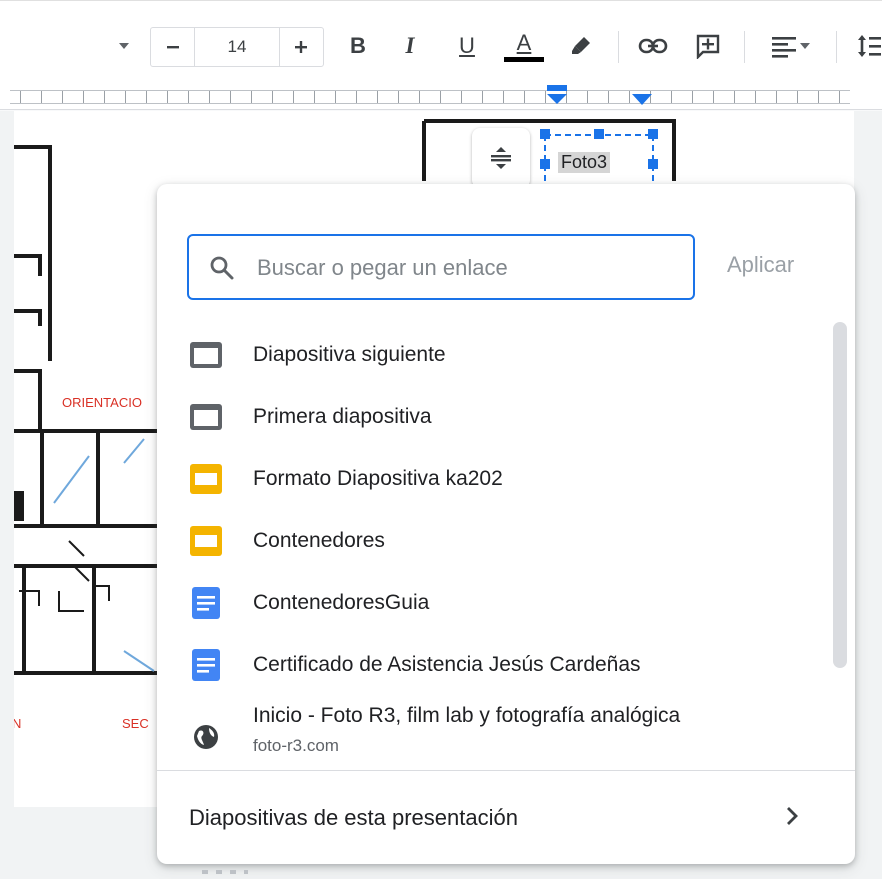 This screenshot has height=879, width=882. What do you see at coordinates (467, 268) in the screenshot?
I see `link-search-input` at bounding box center [467, 268].